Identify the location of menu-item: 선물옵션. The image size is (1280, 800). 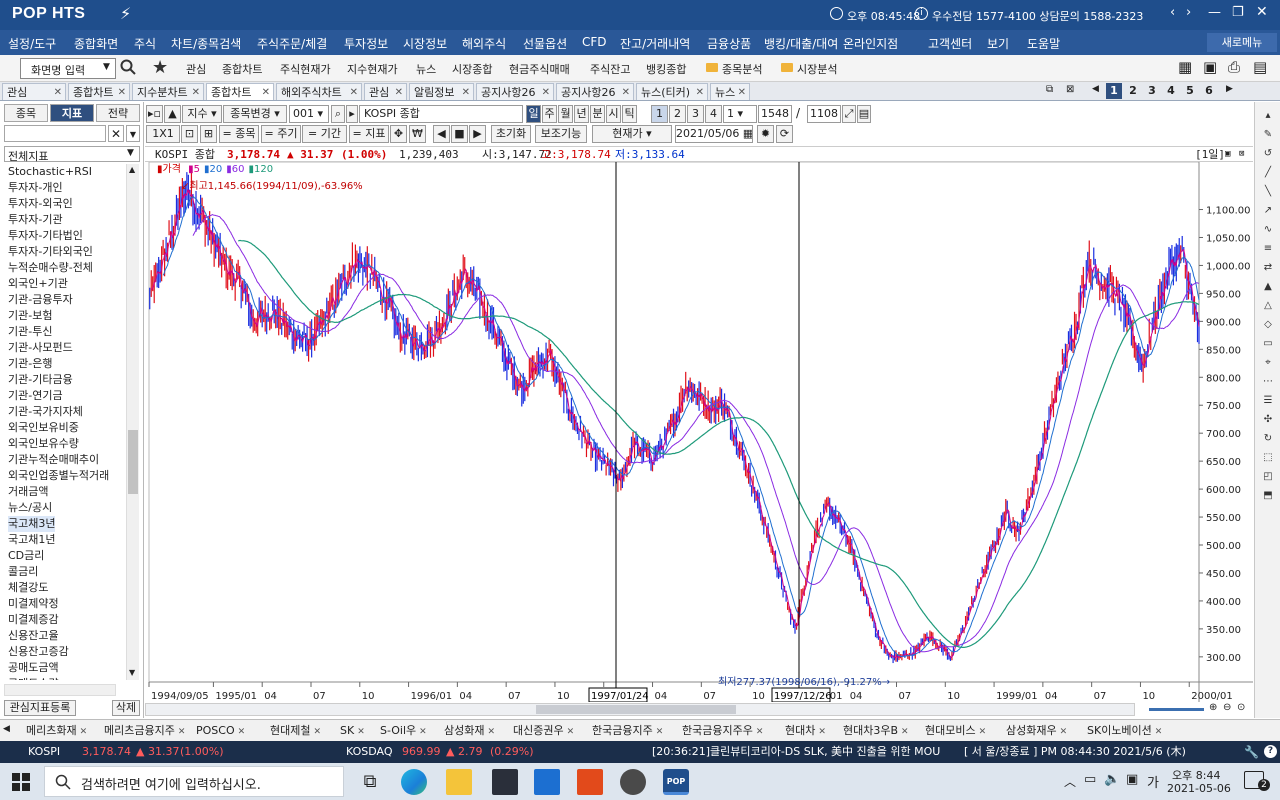
(545, 43).